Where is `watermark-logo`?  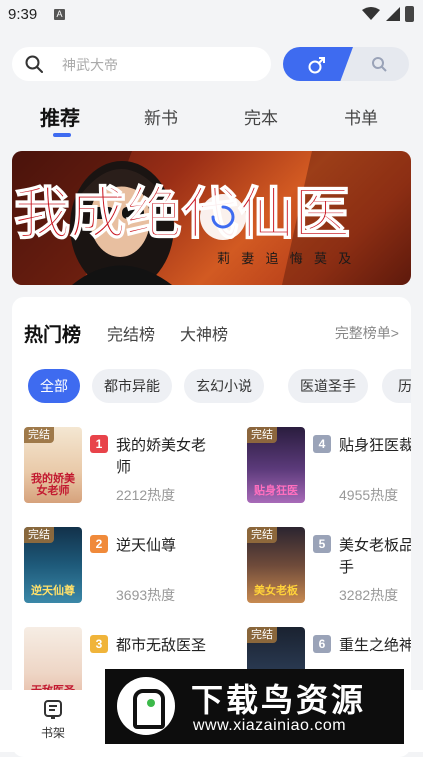 watermark-logo is located at coordinates (146, 706).